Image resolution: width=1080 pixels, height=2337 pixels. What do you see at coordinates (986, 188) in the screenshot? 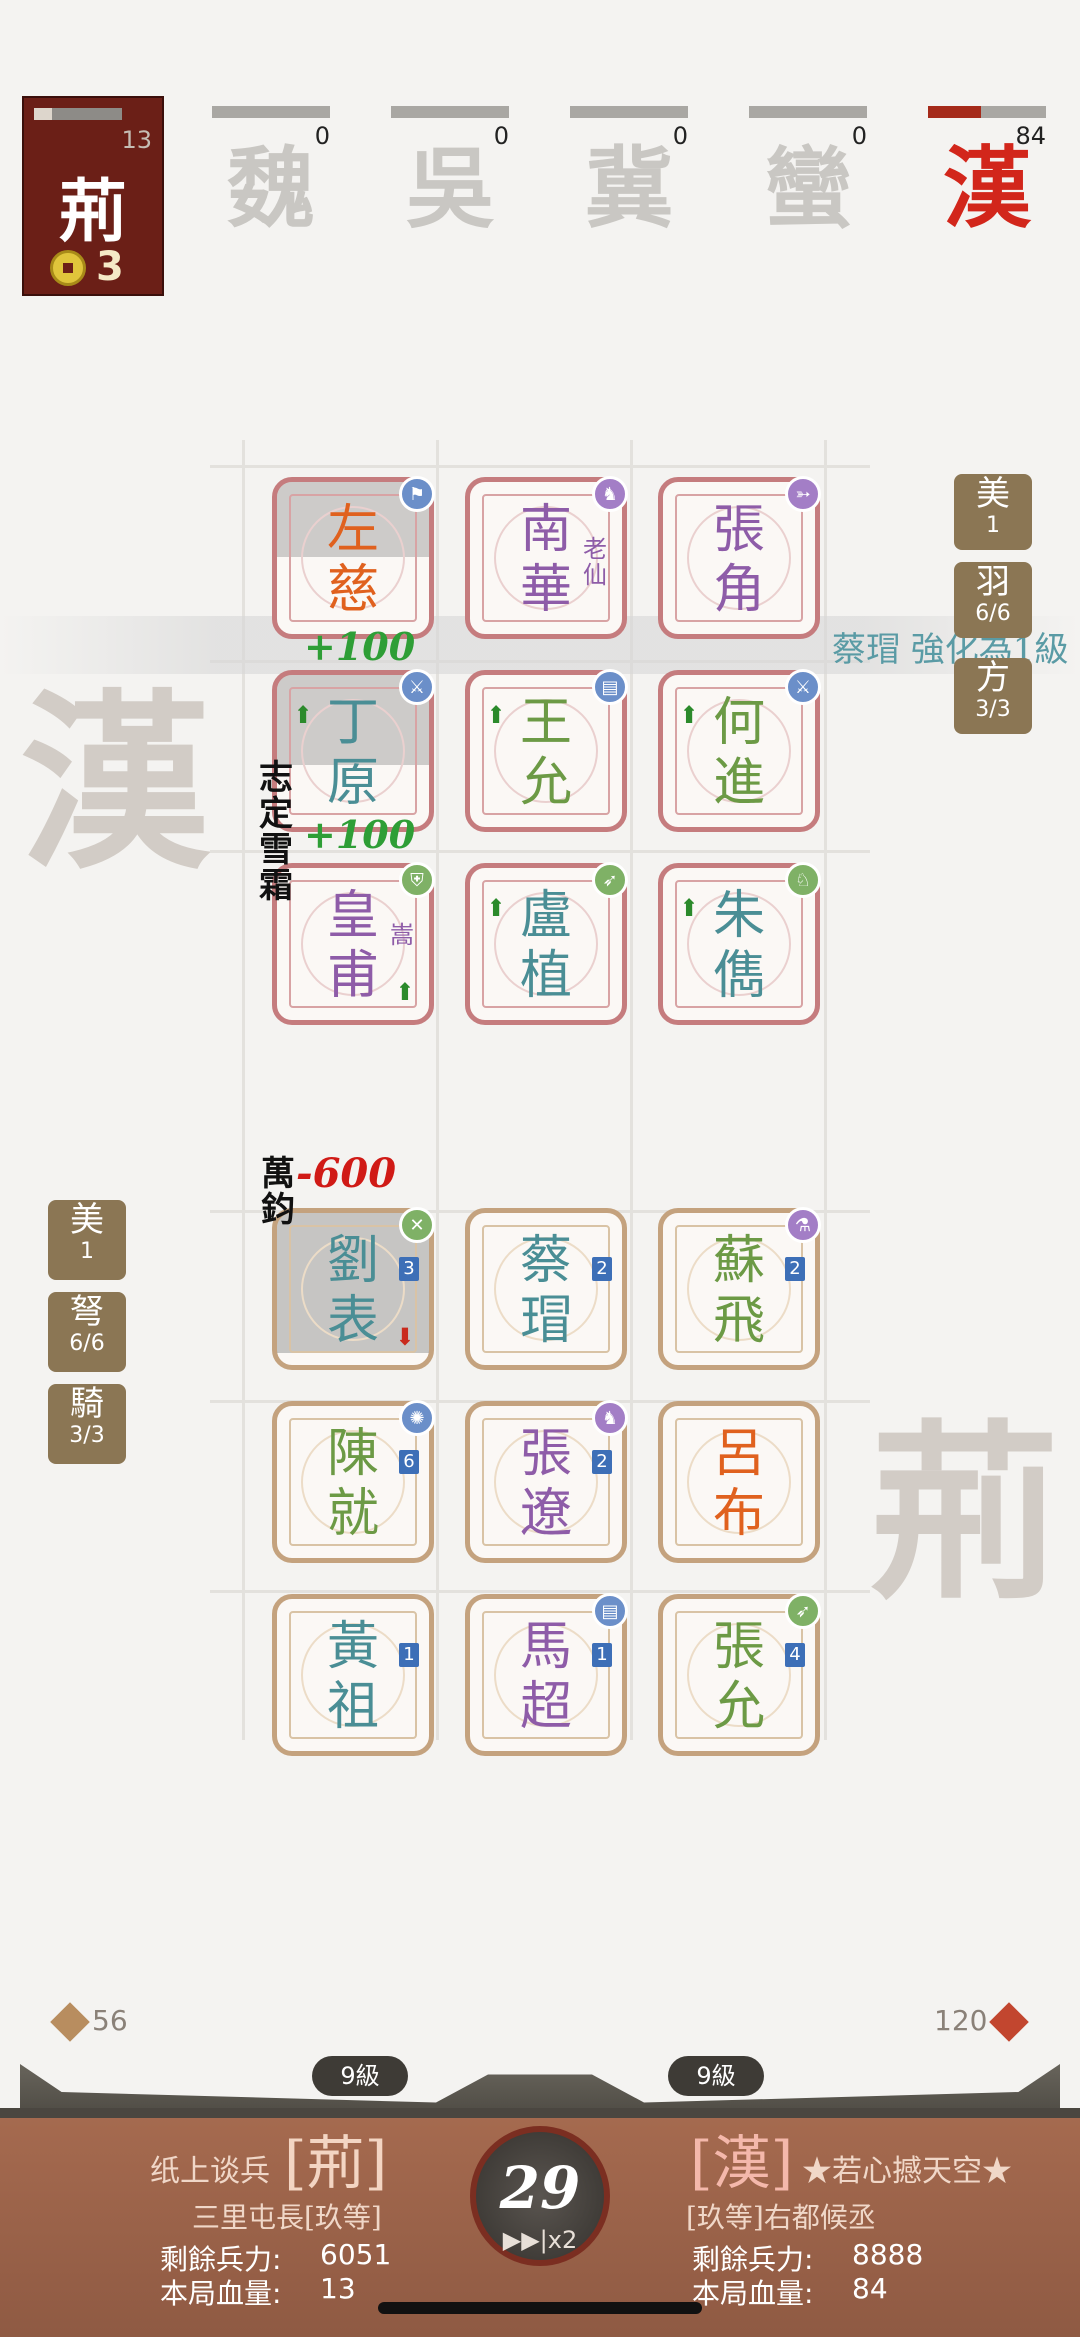
I see `faction-glyph: 漢` at bounding box center [986, 188].